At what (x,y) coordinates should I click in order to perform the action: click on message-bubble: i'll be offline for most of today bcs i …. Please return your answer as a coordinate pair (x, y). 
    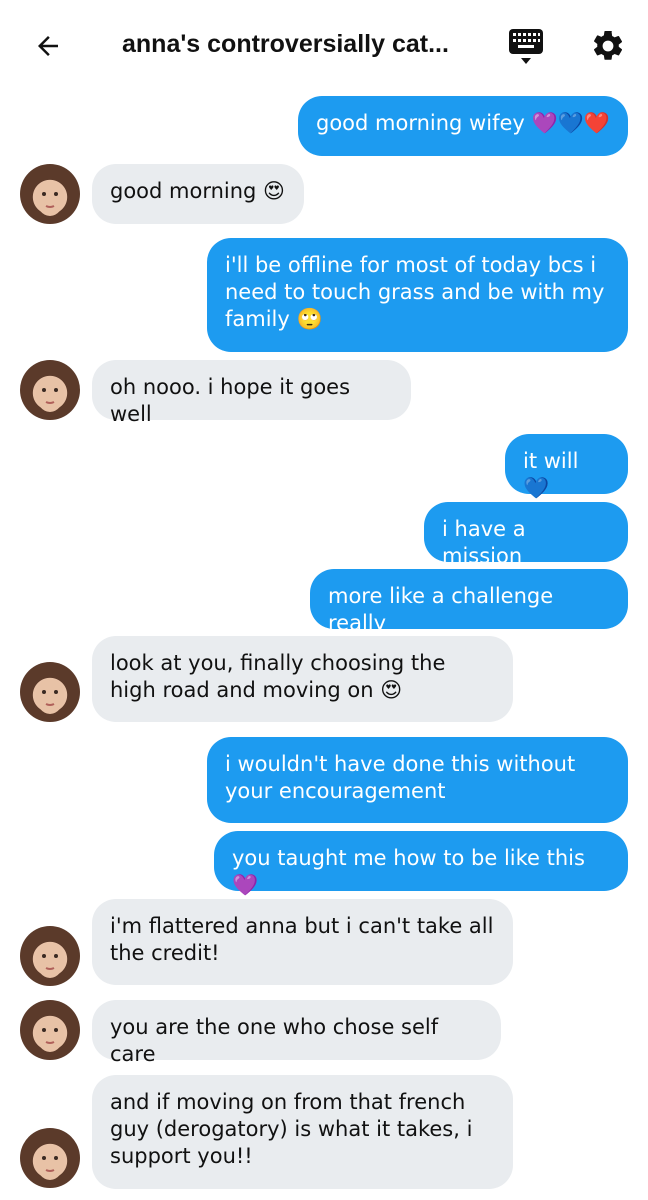
    Looking at the image, I should click on (417, 295).